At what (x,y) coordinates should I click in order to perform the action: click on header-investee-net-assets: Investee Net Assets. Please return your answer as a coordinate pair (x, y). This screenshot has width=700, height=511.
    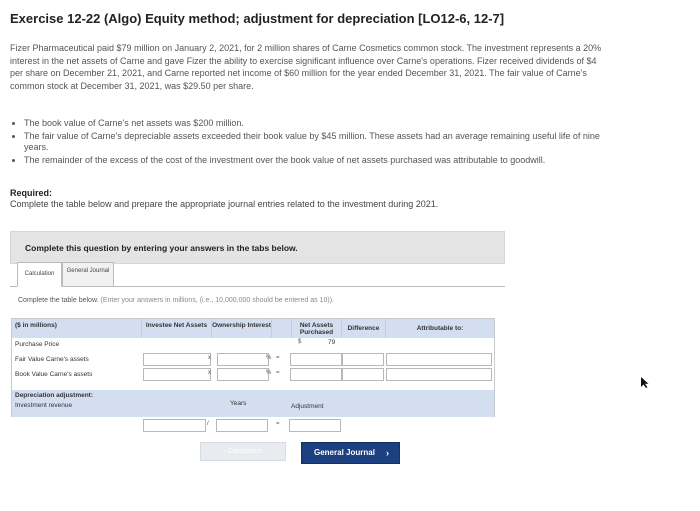
    Looking at the image, I should click on (177, 328).